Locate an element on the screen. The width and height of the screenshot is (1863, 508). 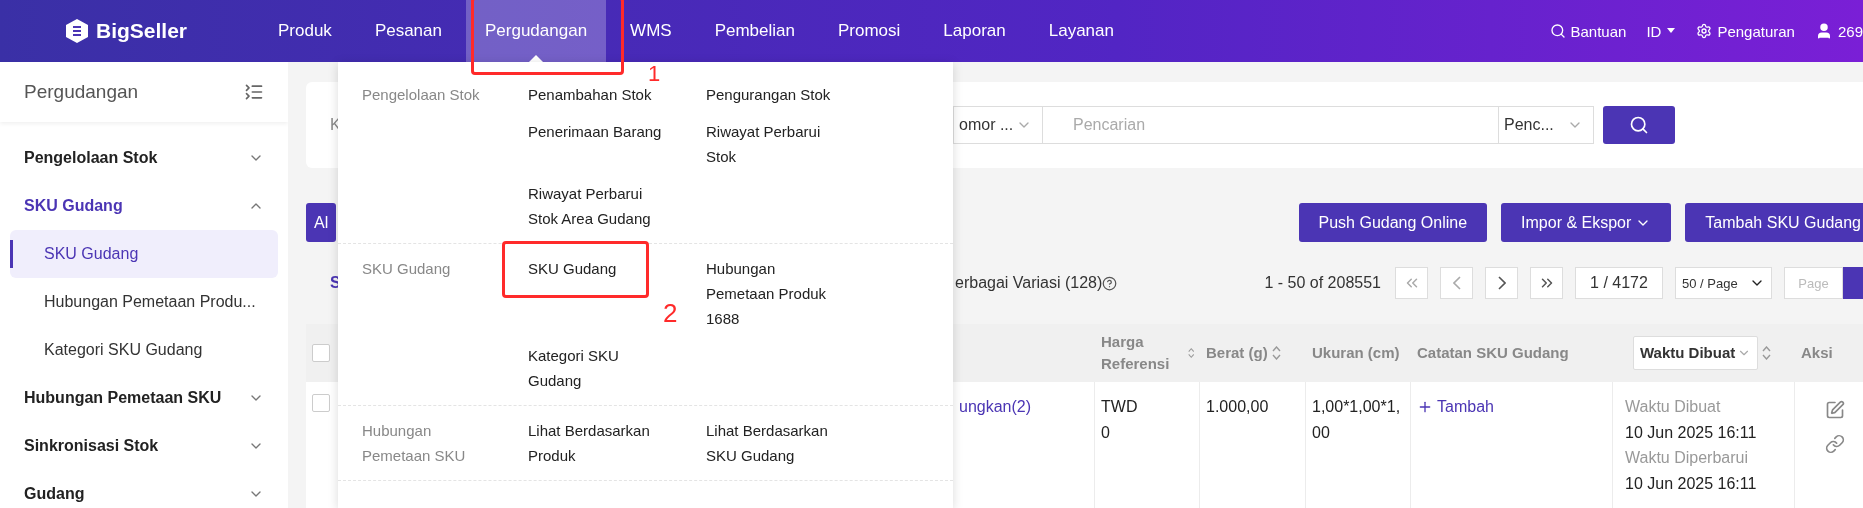
nav-tab: Pesanan is located at coordinates (408, 31).